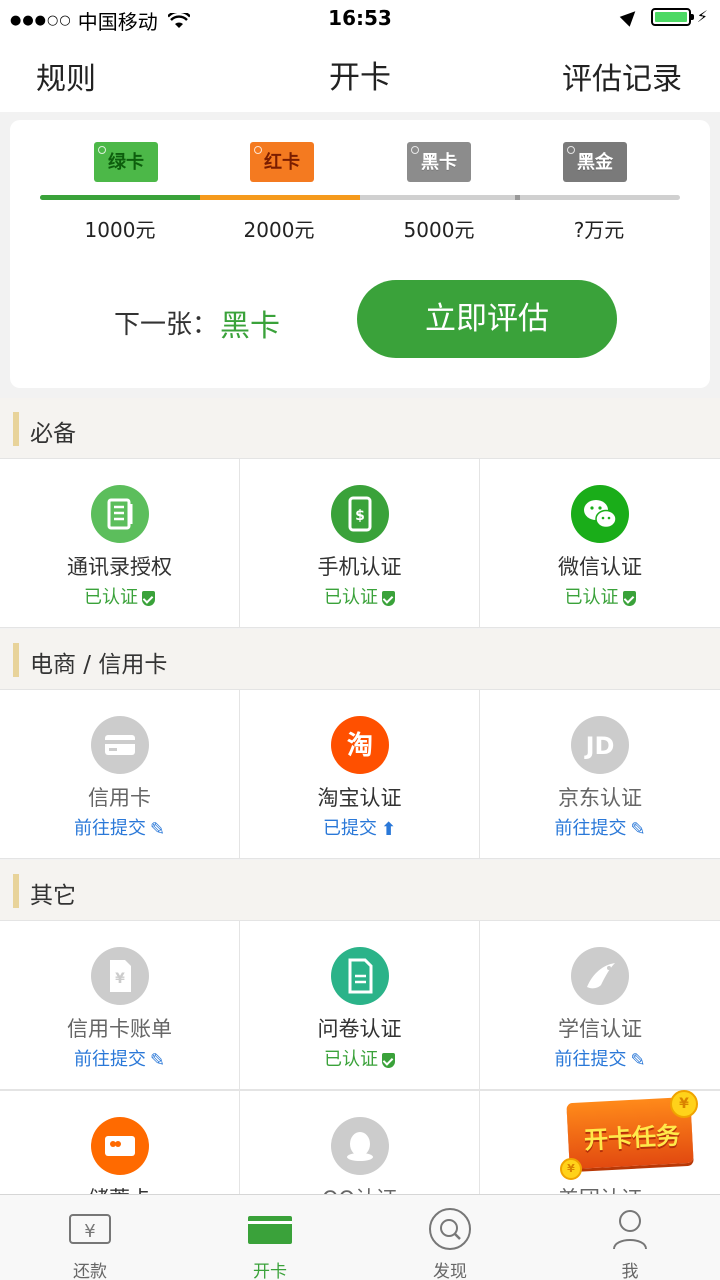  I want to click on taobao-auth-item: 淘 淘宝认证 已提交 ⬆, so click(360, 774).